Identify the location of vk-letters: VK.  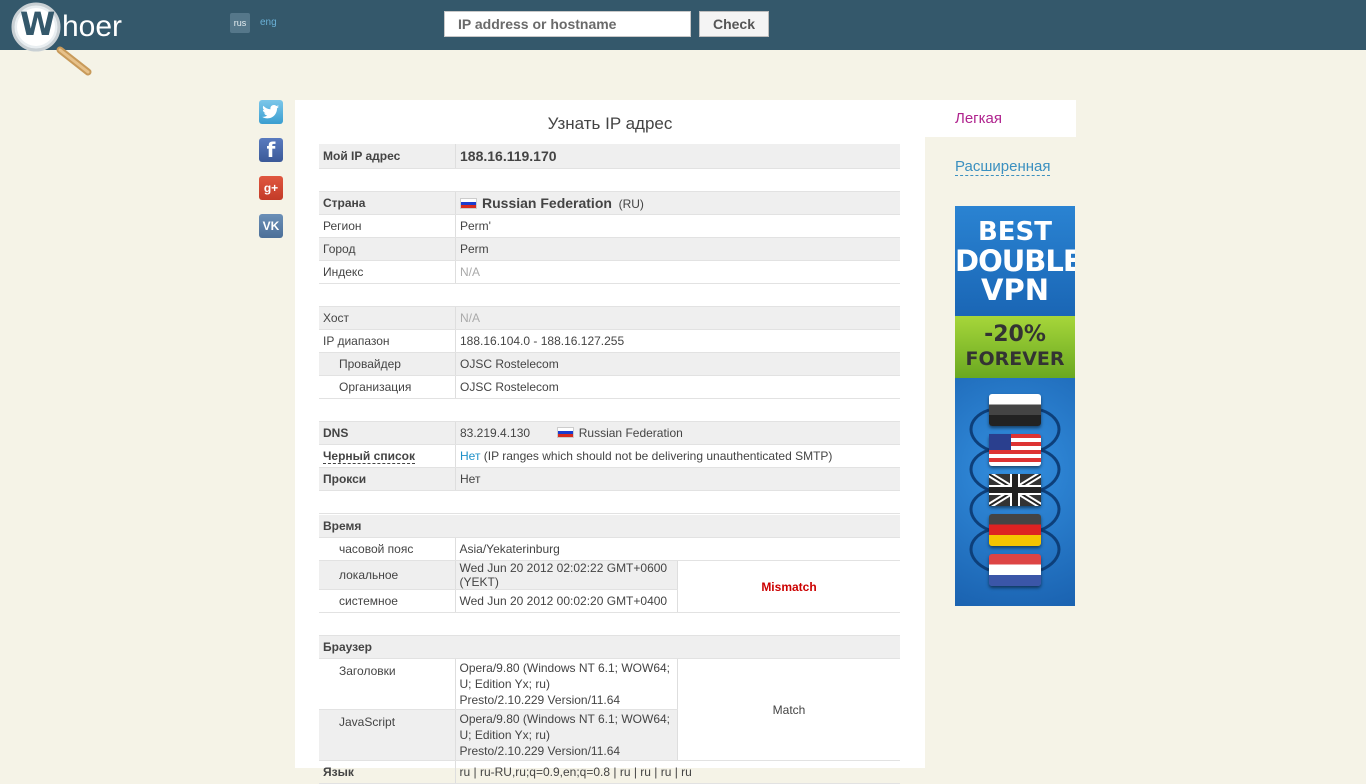
(271, 226).